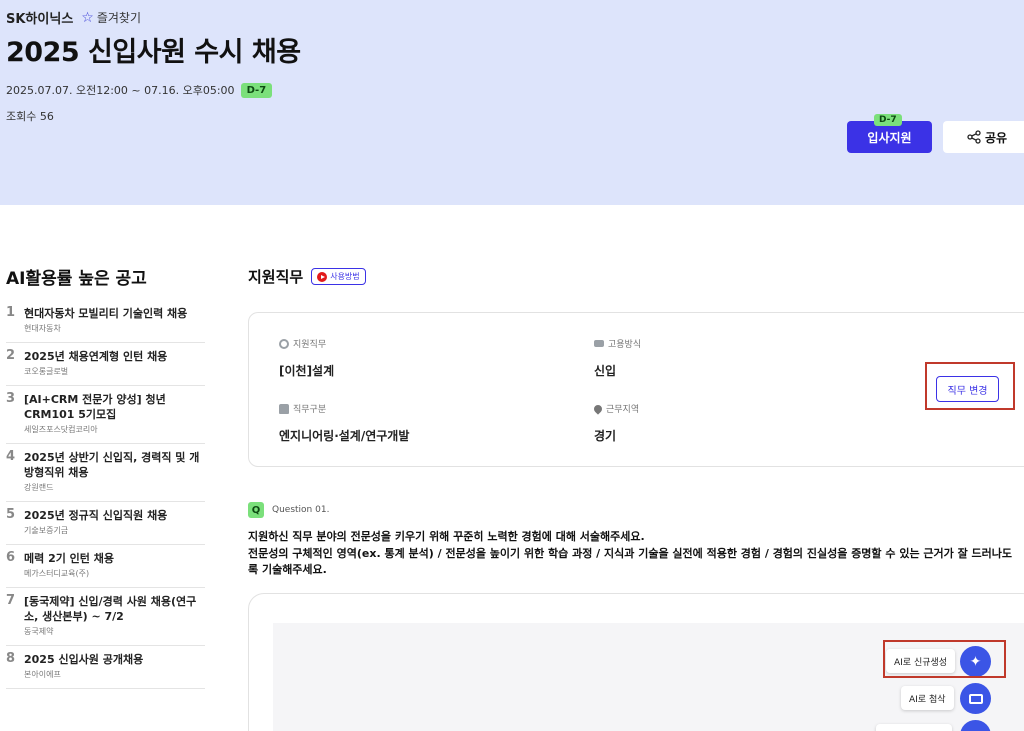 This screenshot has height=731, width=1024. What do you see at coordinates (996, 137) in the screenshot?
I see `share-label: 공유` at bounding box center [996, 137].